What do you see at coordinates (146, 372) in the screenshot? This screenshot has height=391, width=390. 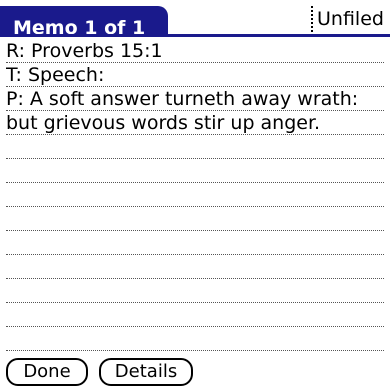 I see `details-button: Details` at bounding box center [146, 372].